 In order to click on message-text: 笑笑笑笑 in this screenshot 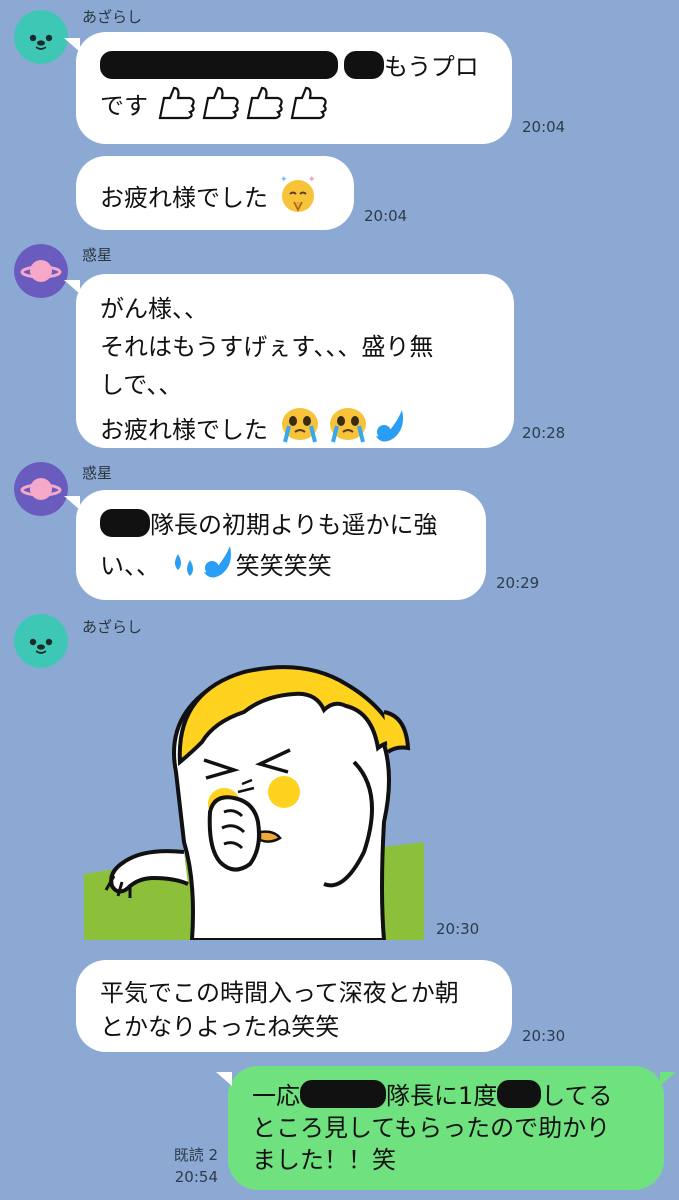, I will do `click(283, 566)`.